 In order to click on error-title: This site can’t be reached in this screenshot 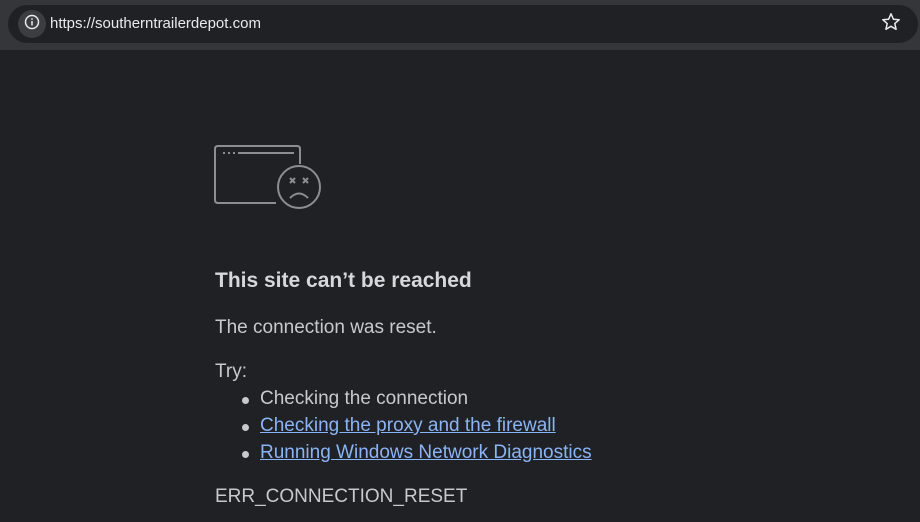, I will do `click(343, 280)`.